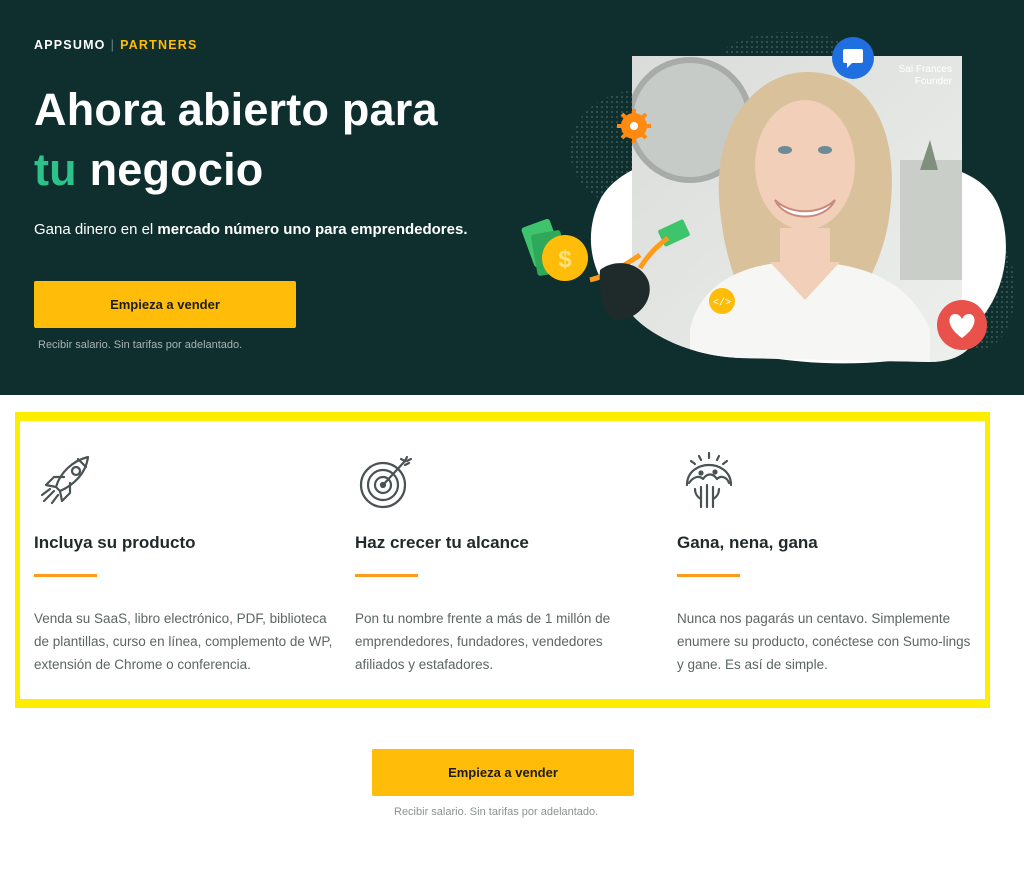  I want to click on founder-name: Sai Frances, so click(925, 69).